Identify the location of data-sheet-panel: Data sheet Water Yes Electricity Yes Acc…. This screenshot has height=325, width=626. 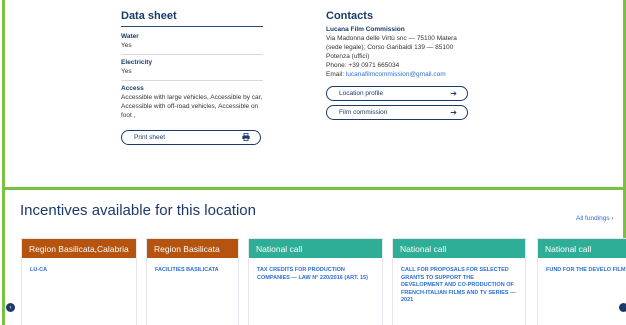
(192, 77).